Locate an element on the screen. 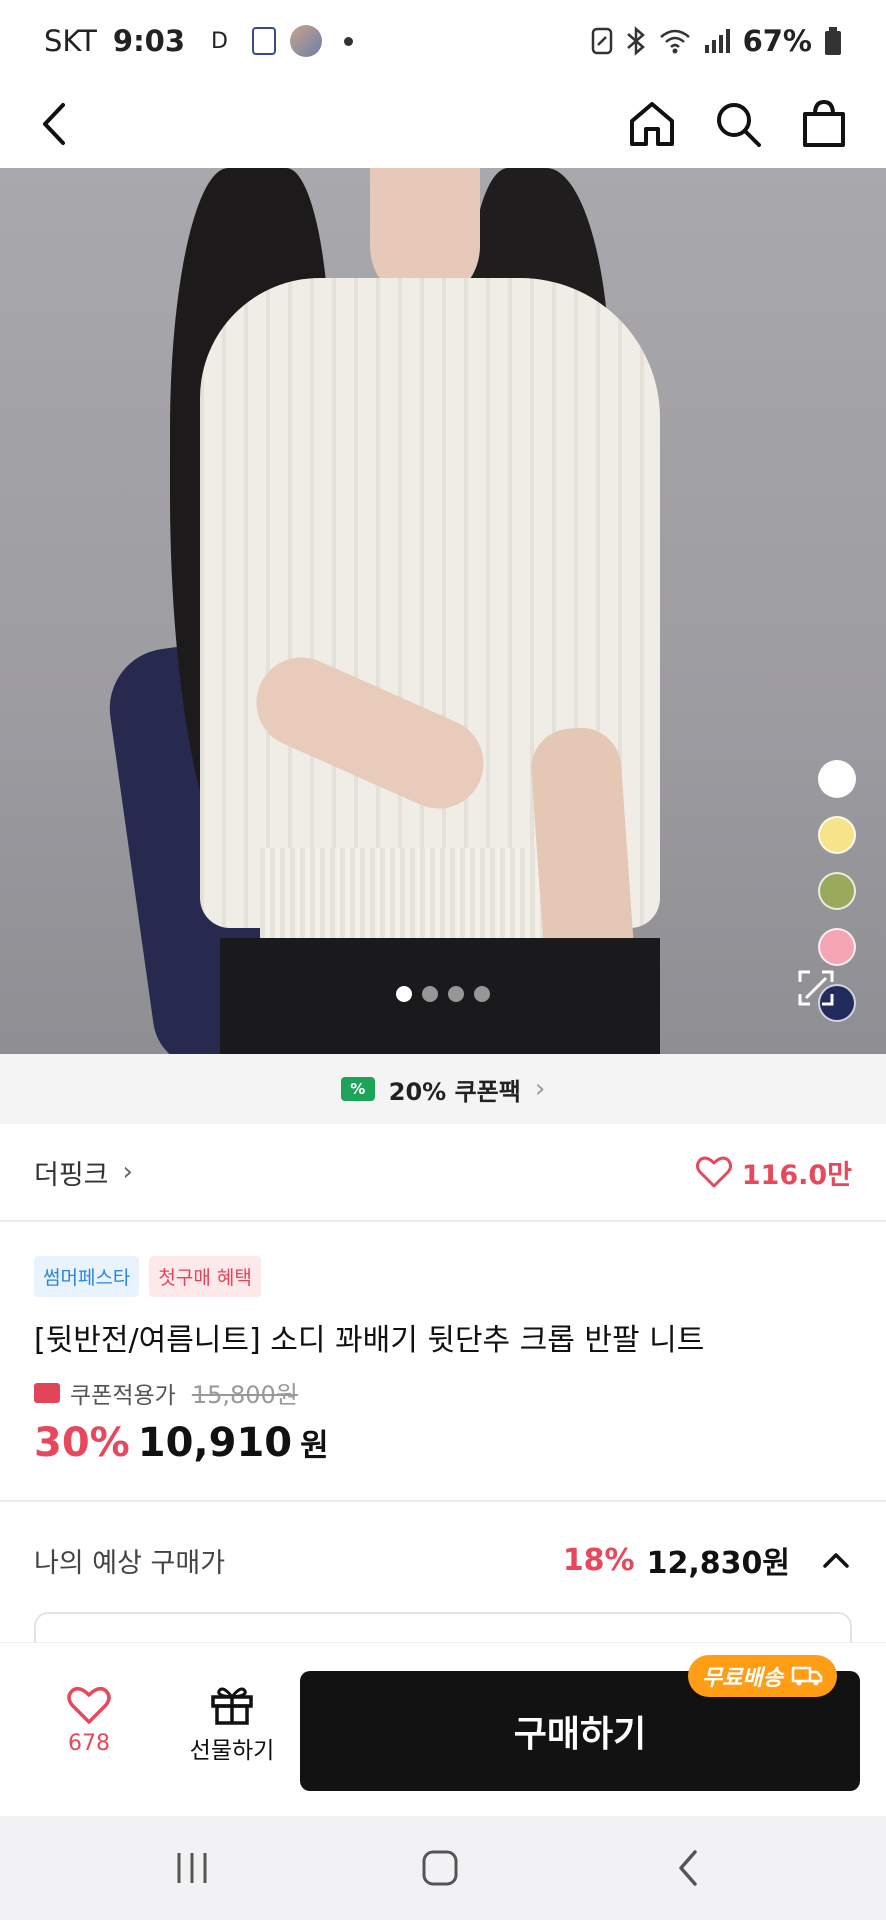 The width and height of the screenshot is (886, 1920). status-bar: SKT 9:03 D 67% is located at coordinates (443, 41).